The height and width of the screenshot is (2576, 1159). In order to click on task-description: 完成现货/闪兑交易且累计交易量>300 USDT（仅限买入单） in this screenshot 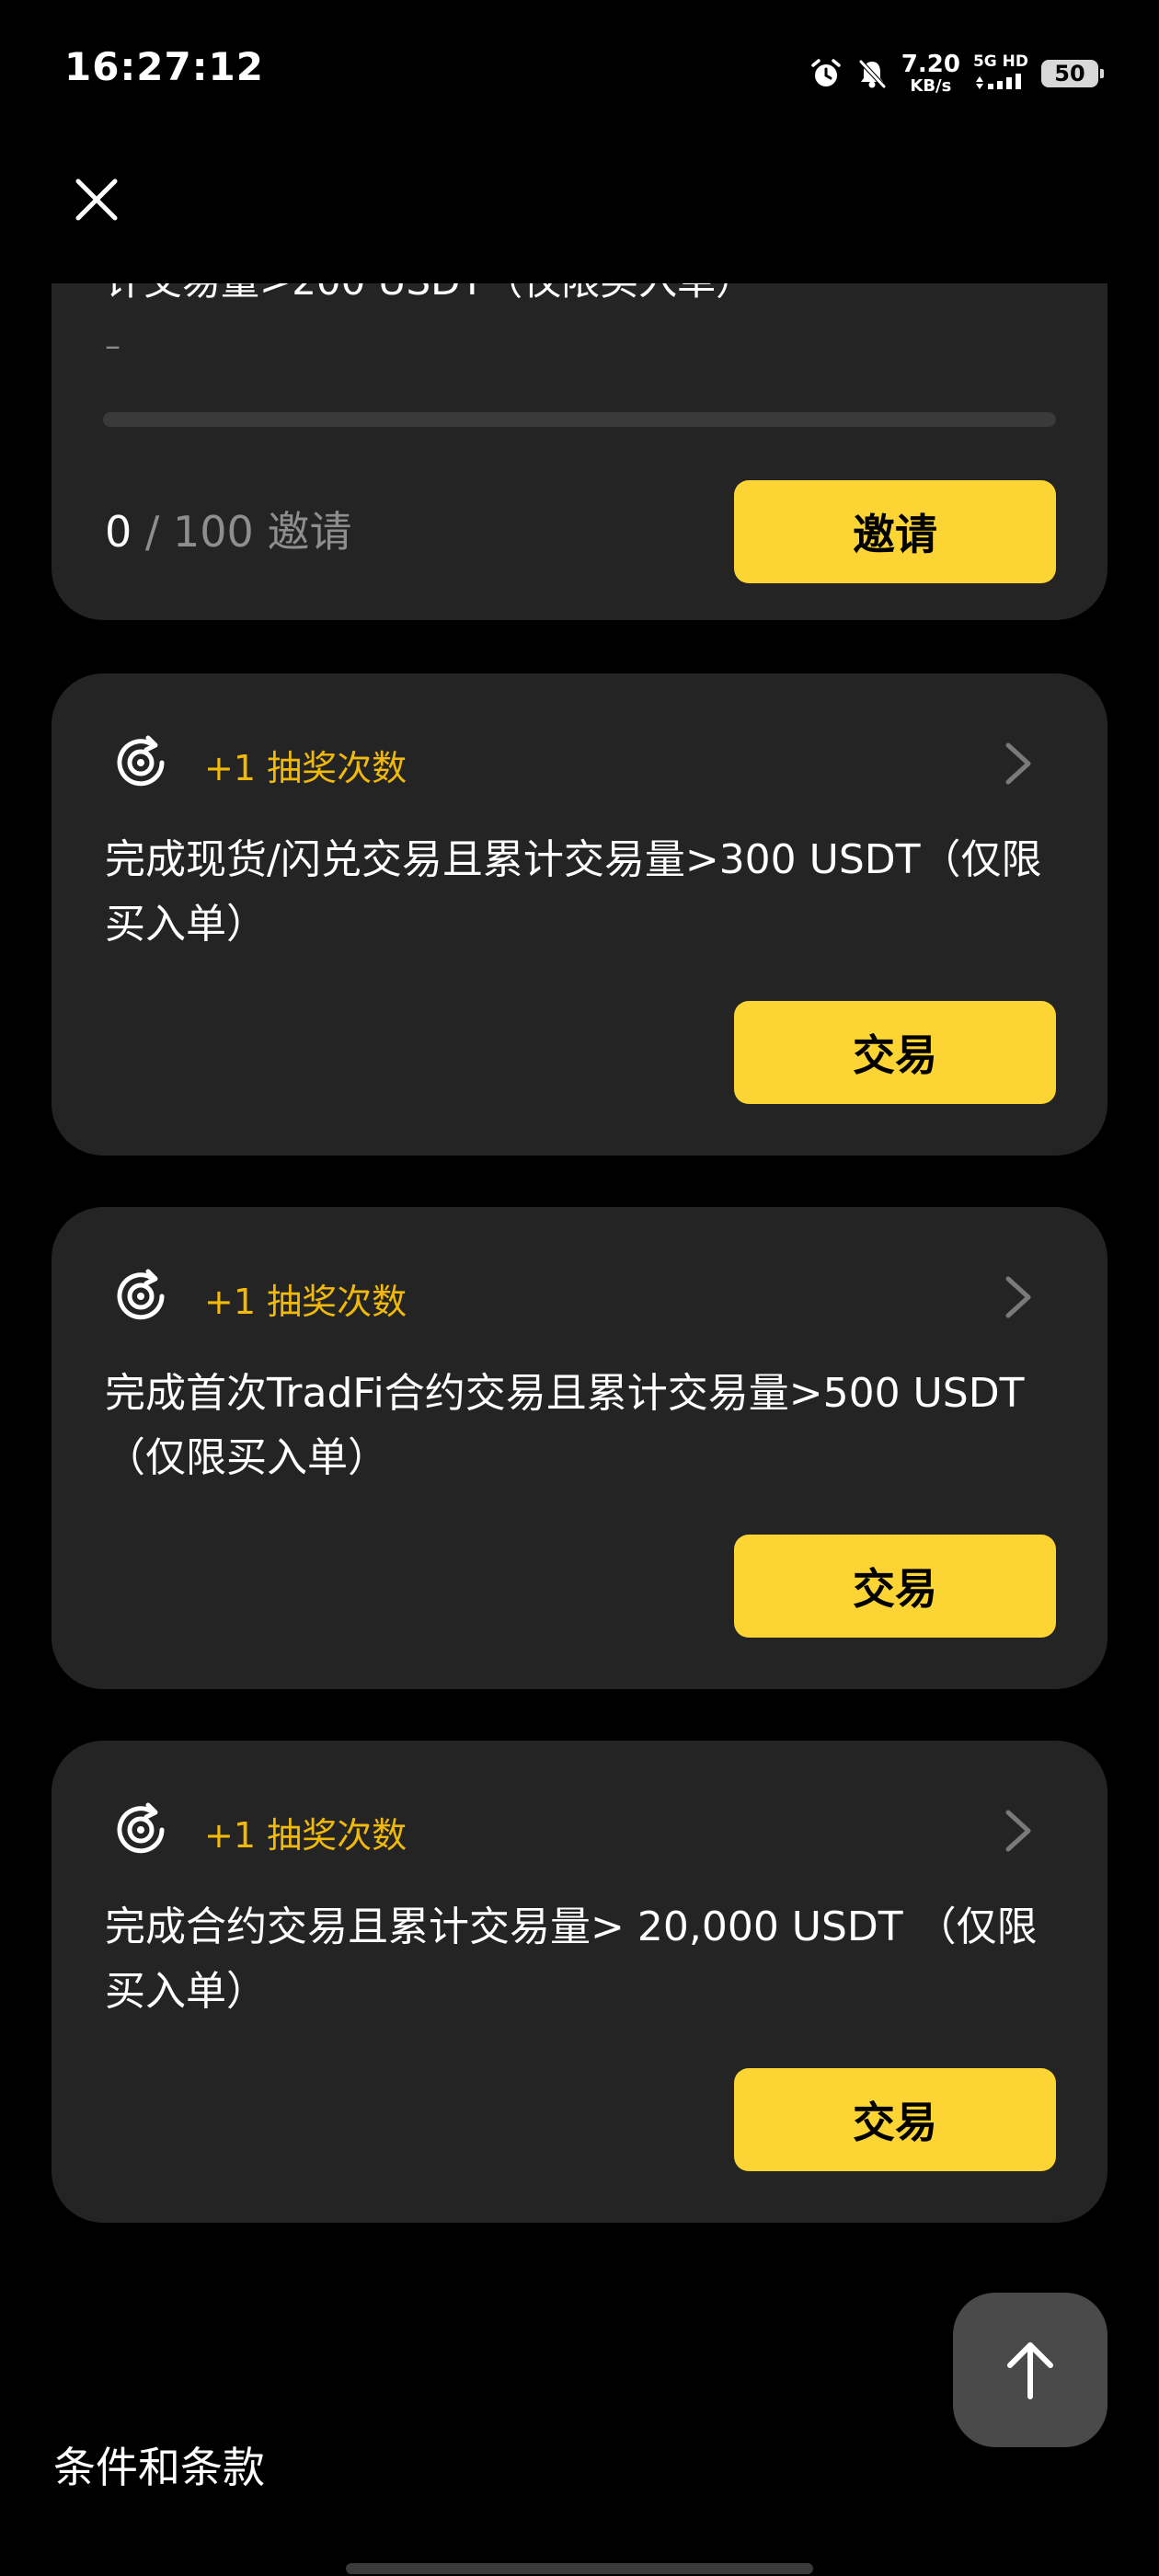, I will do `click(573, 892)`.